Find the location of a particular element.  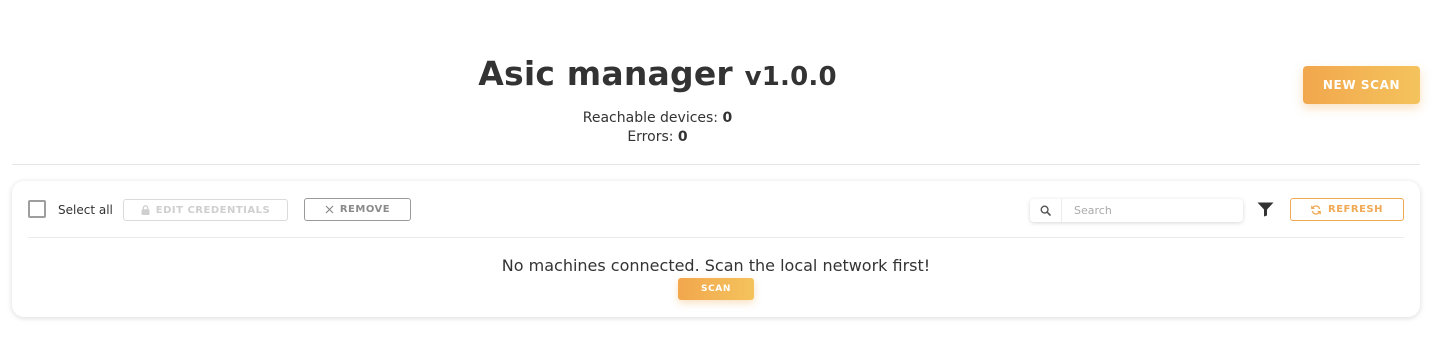

refresh-button: REFRESH is located at coordinates (1347, 209).